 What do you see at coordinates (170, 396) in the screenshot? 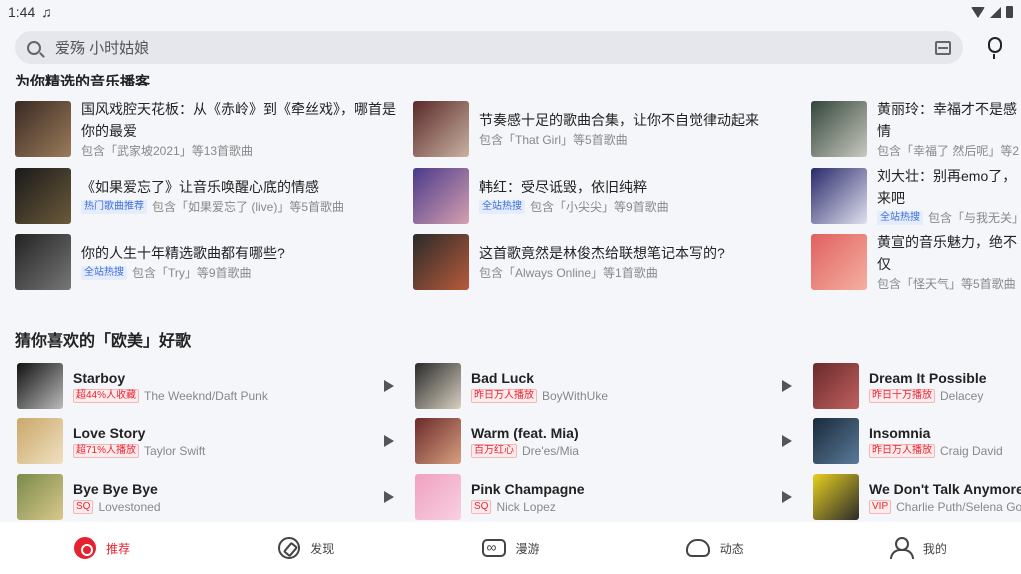
I see `song-meta: 超44%人收藏 The Weeknd/Daft Punk` at bounding box center [170, 396].